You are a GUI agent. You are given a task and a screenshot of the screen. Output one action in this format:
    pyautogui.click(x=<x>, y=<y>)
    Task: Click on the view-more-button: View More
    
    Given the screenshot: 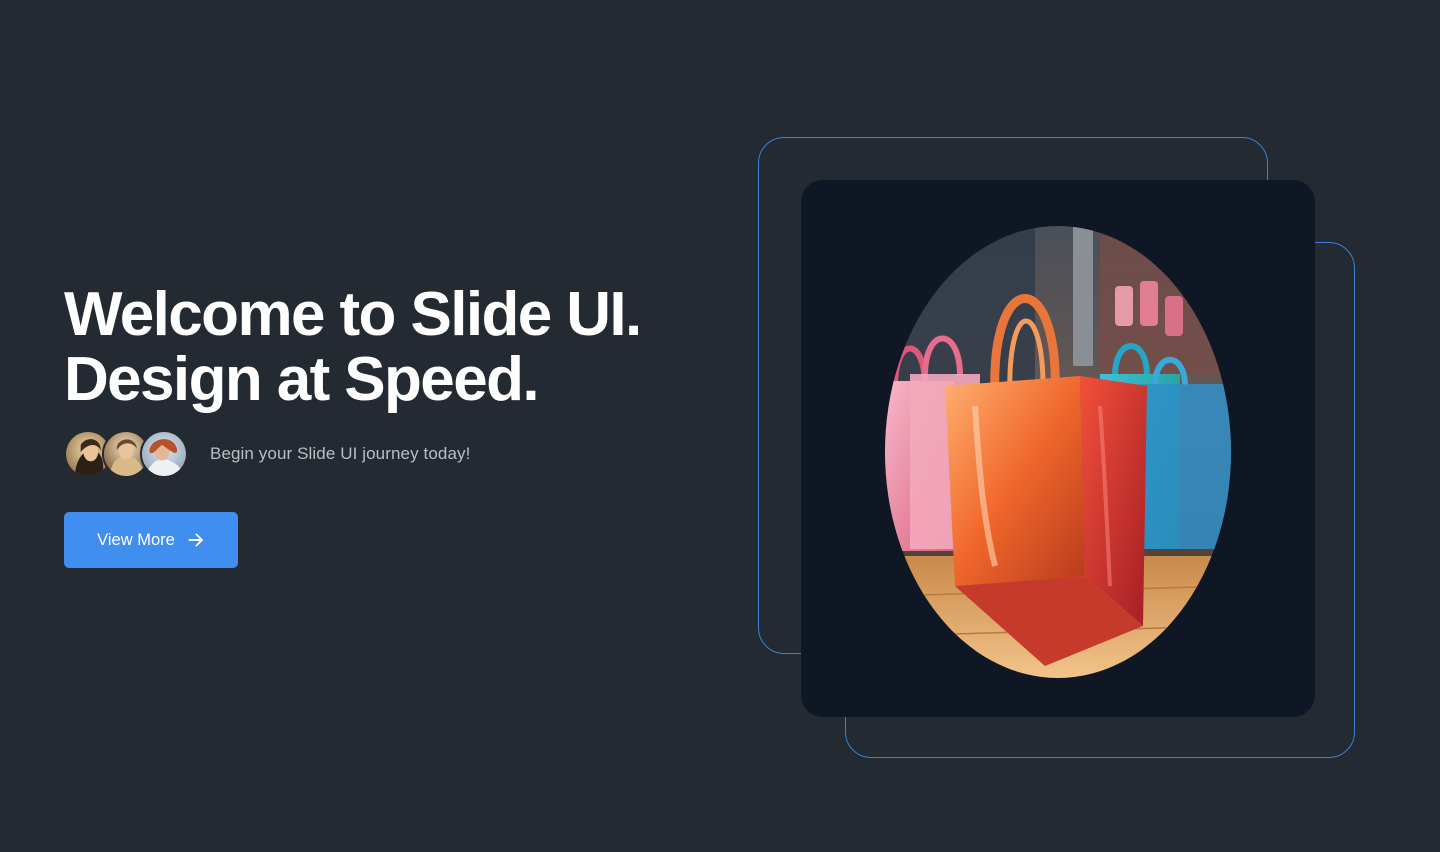 What is the action you would take?
    pyautogui.click(x=151, y=540)
    